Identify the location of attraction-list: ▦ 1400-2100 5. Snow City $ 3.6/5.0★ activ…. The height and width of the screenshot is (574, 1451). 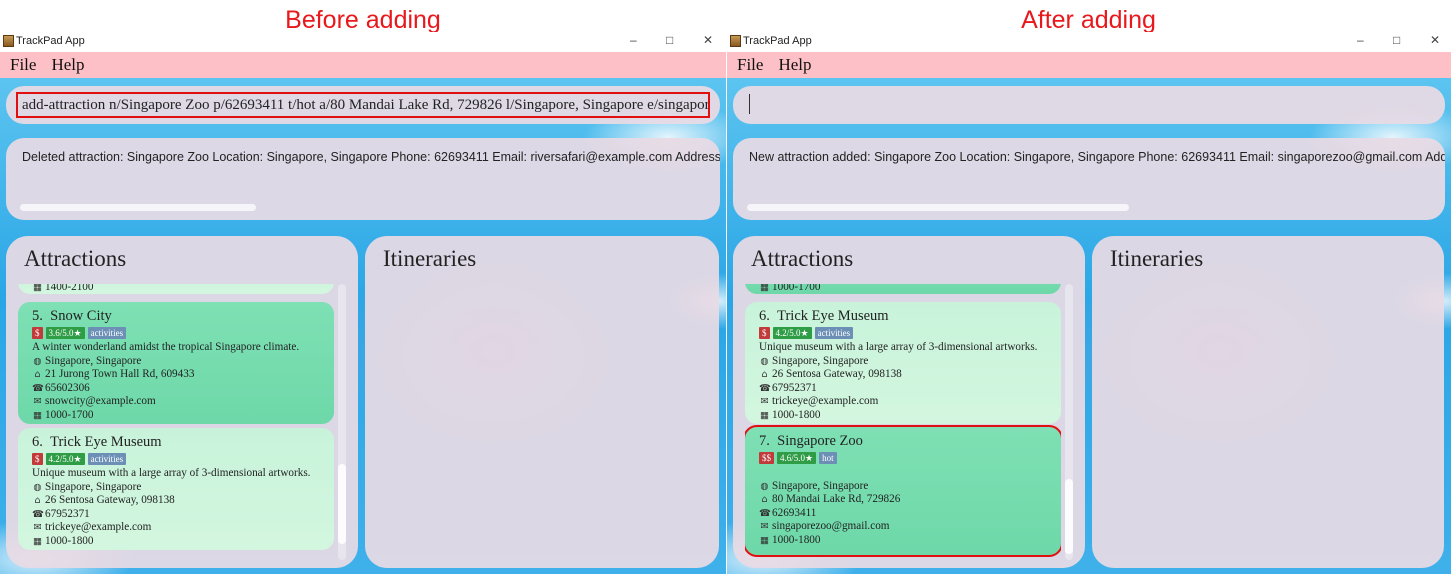
(176, 422).